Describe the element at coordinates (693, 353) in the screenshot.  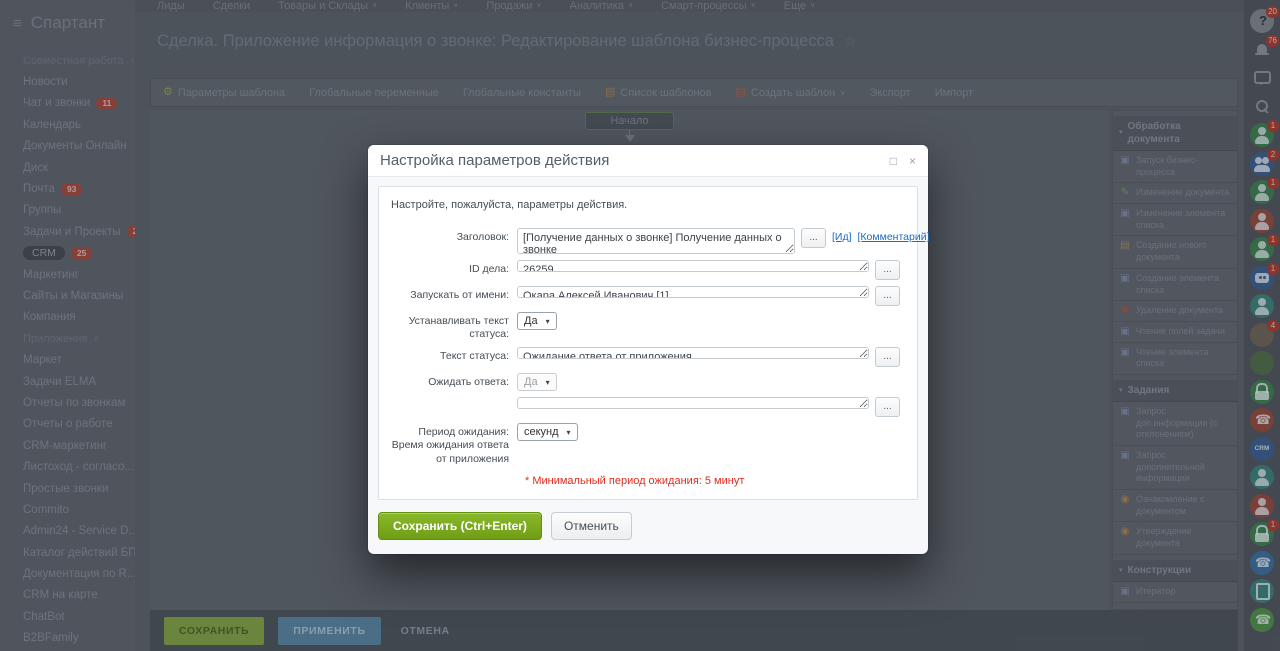
I see `status-text-textarea: Ожидание ответа от приложения` at that location.